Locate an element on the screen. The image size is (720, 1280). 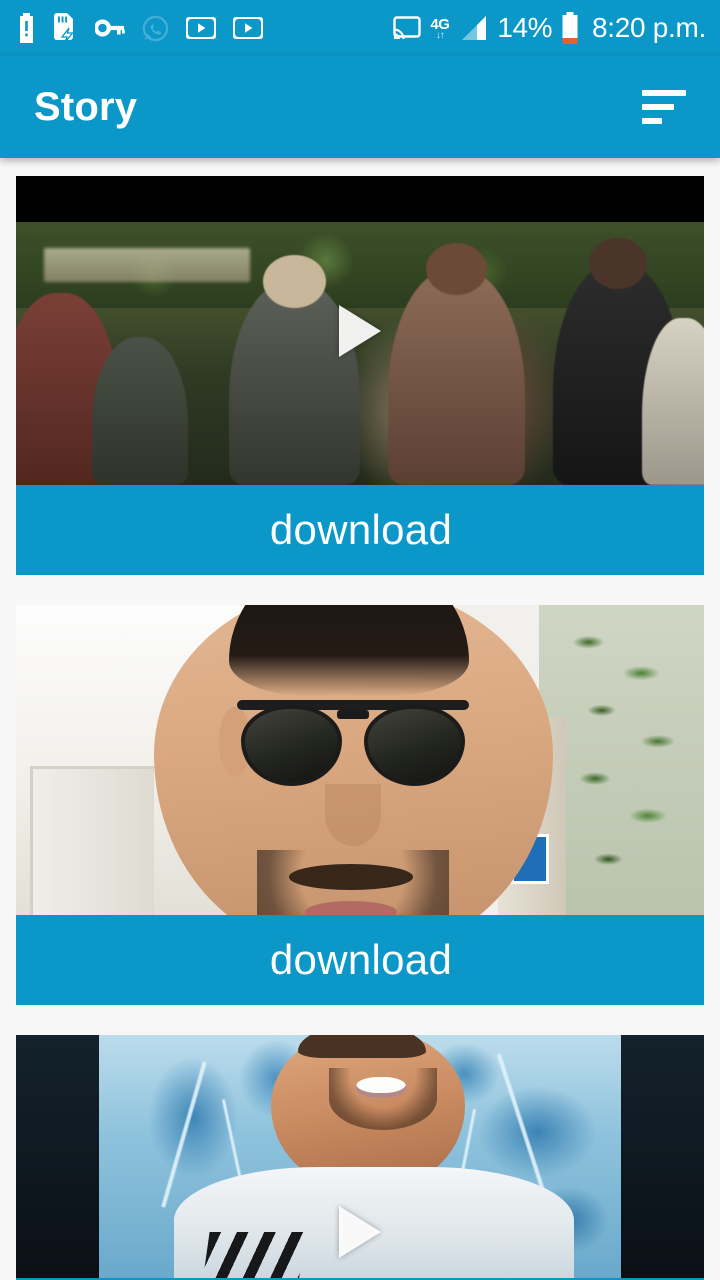
battery-low-icon is located at coordinates (570, 28).